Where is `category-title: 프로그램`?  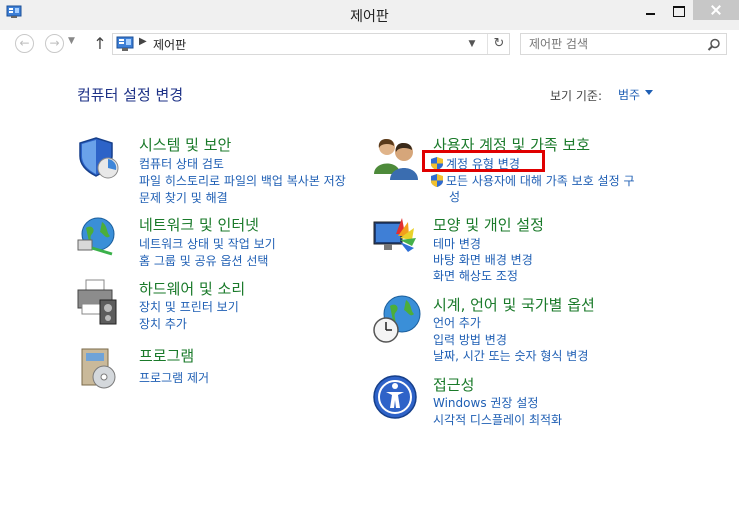 category-title: 프로그램 is located at coordinates (166, 355).